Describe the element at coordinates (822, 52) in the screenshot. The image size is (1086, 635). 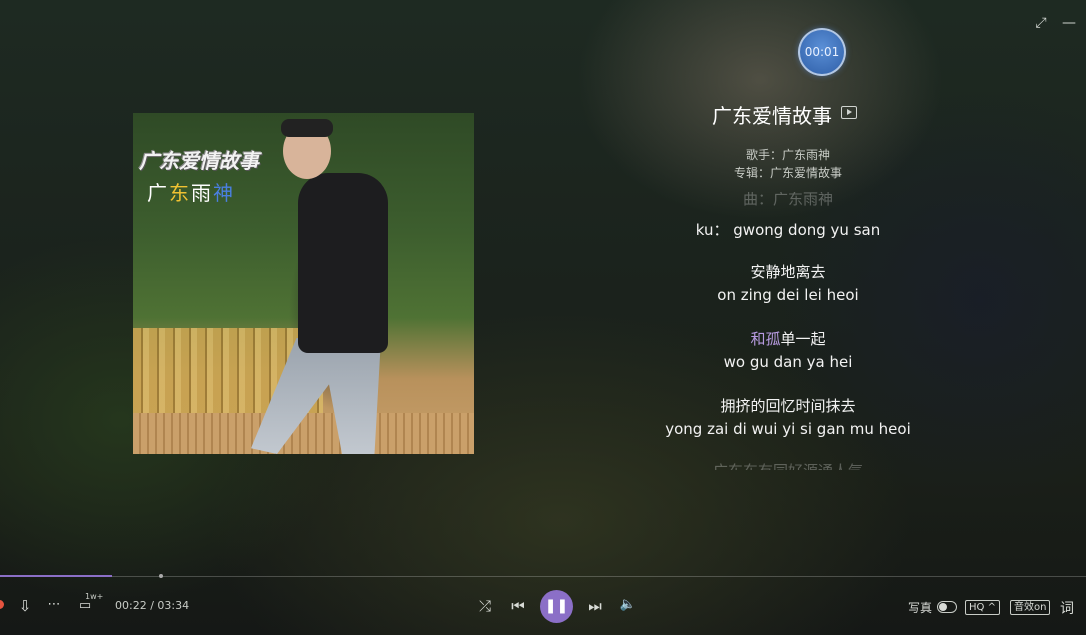
I see `play-timer-badge: 00:01` at that location.